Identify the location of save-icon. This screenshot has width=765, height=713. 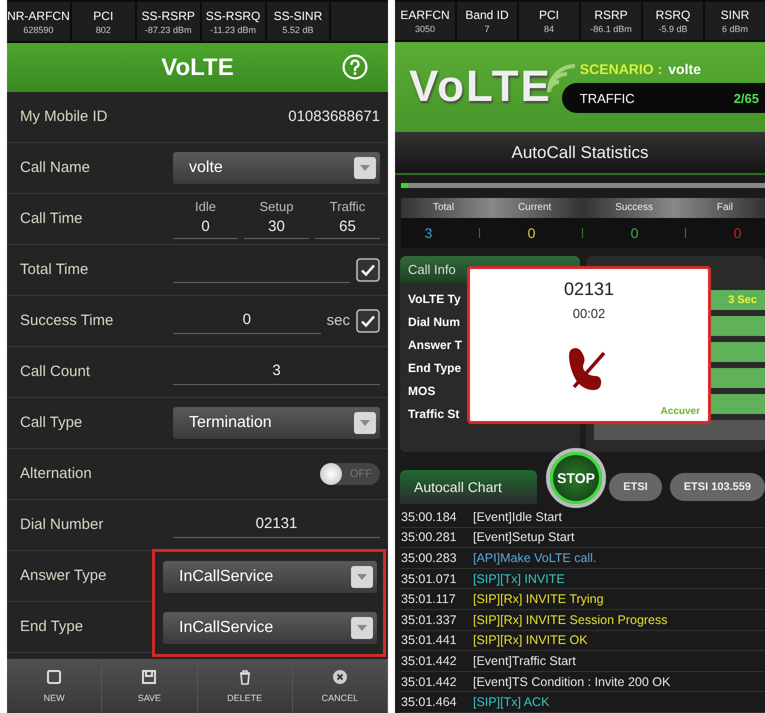
(149, 676).